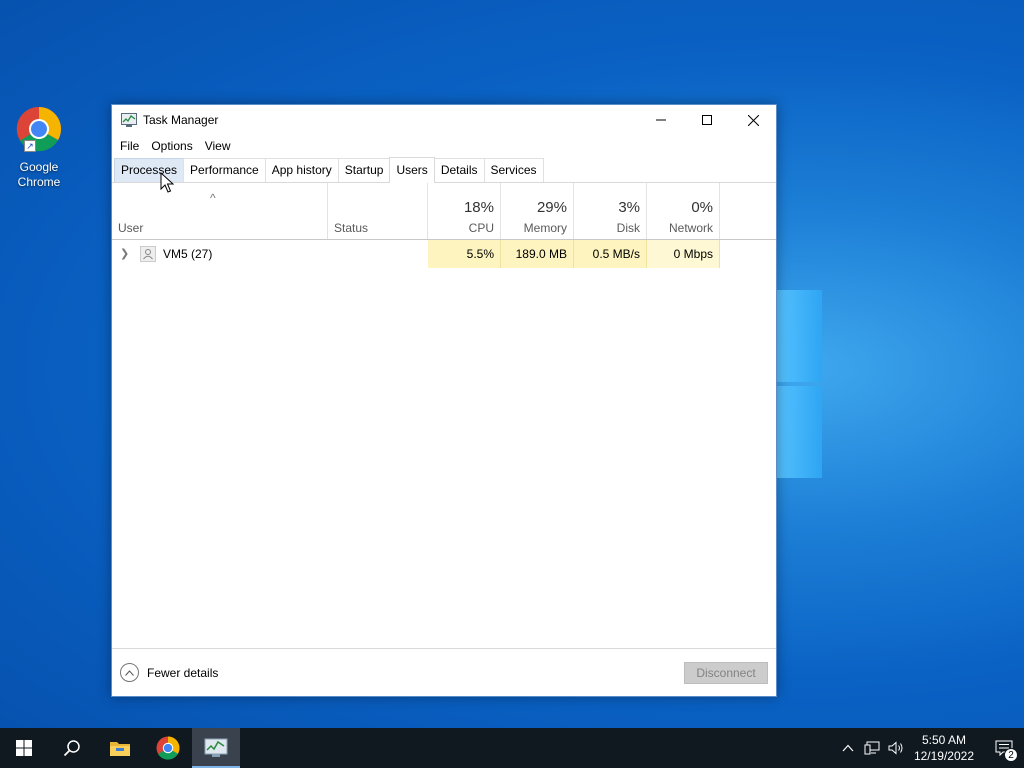 The height and width of the screenshot is (768, 1024). What do you see at coordinates (444, 672) in the screenshot?
I see `window-footer: Fewer details Disconnect` at bounding box center [444, 672].